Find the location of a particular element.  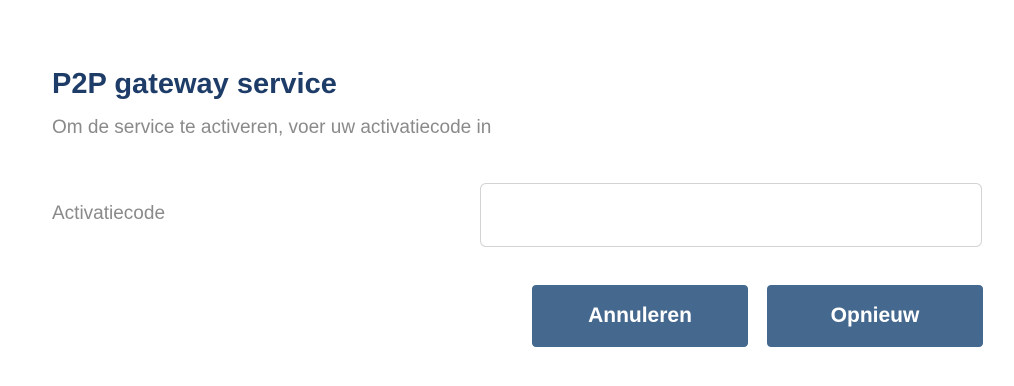

cancel-button: Annuleren is located at coordinates (640, 316).